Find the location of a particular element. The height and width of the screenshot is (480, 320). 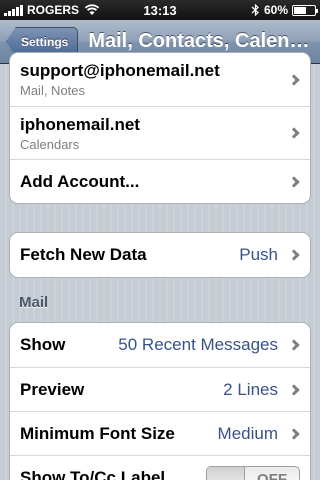

minimum-font-size-row: Minimum Font Size Medium is located at coordinates (160, 433).